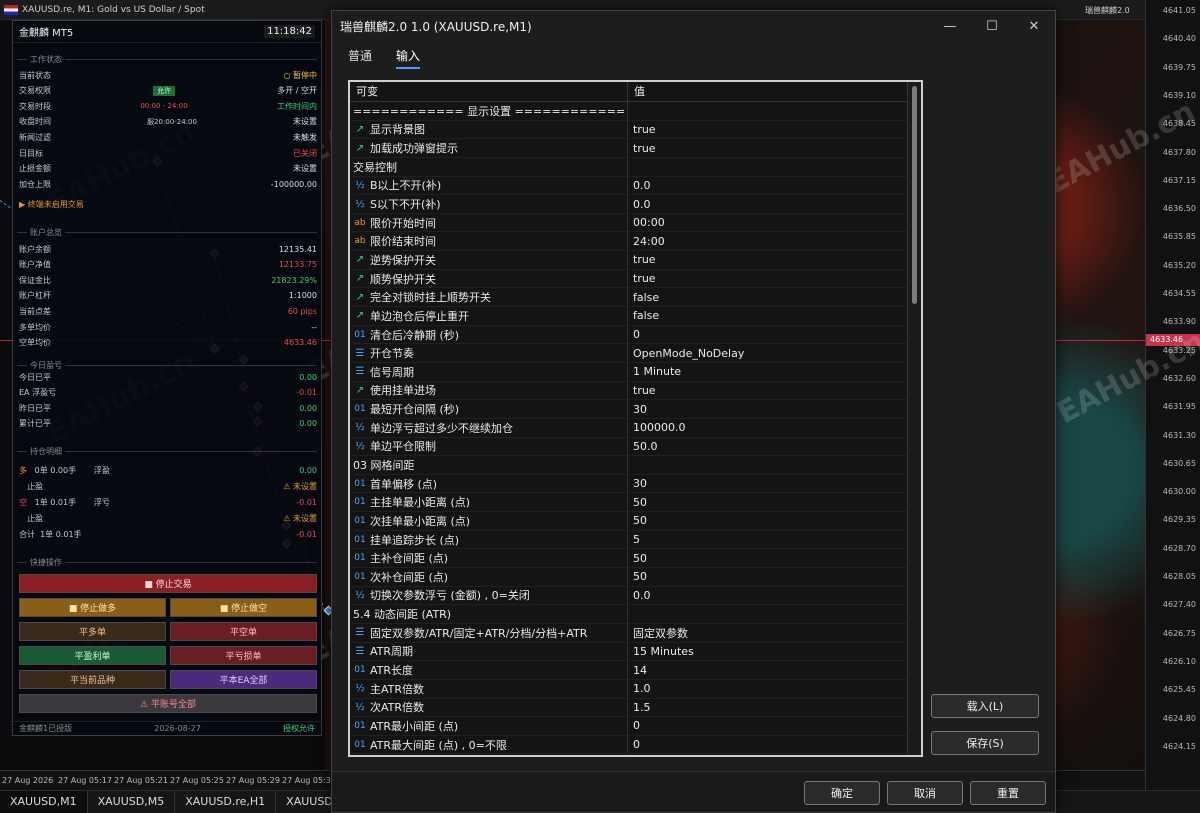  I want to click on scrollbar-thumb, so click(914, 195).